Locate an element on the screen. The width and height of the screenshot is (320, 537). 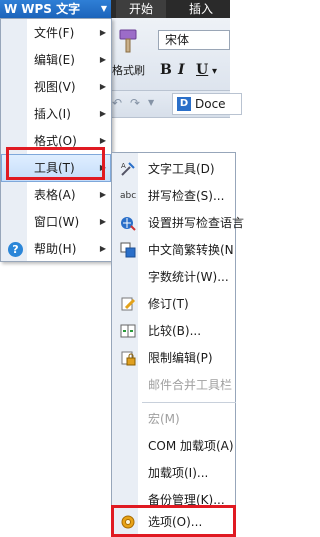
menu-item-window: 窗口(W) ▶ is located at coordinates (56, 222).